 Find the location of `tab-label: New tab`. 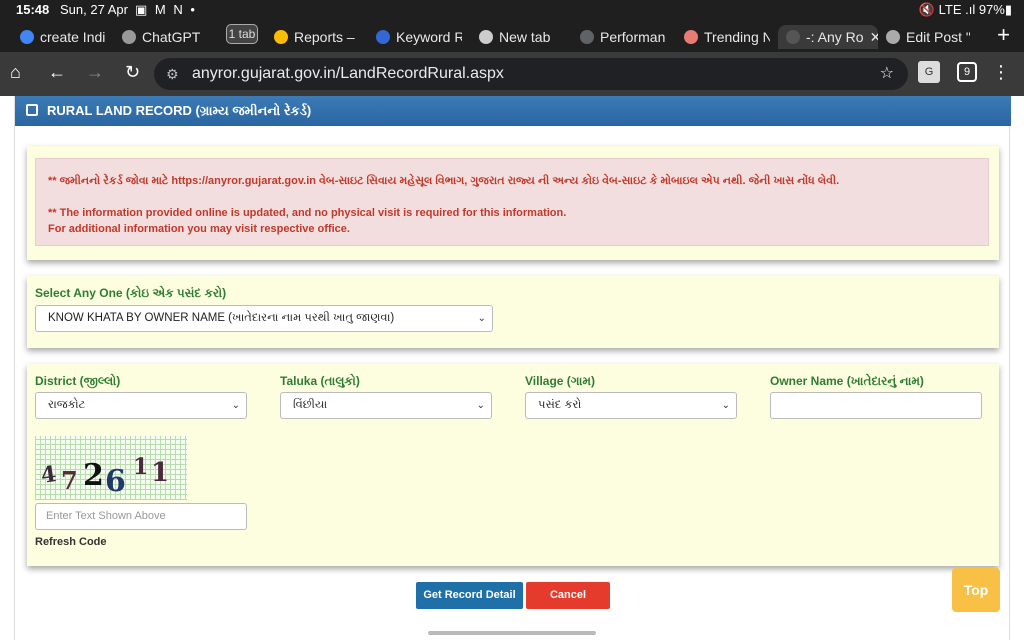

tab-label: New tab is located at coordinates (525, 37).